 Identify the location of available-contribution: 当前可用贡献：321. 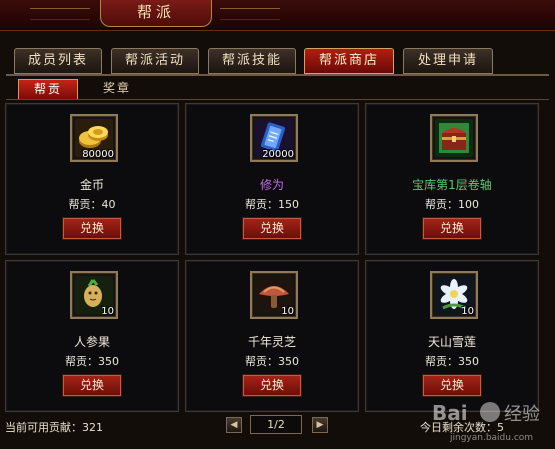
(54, 427).